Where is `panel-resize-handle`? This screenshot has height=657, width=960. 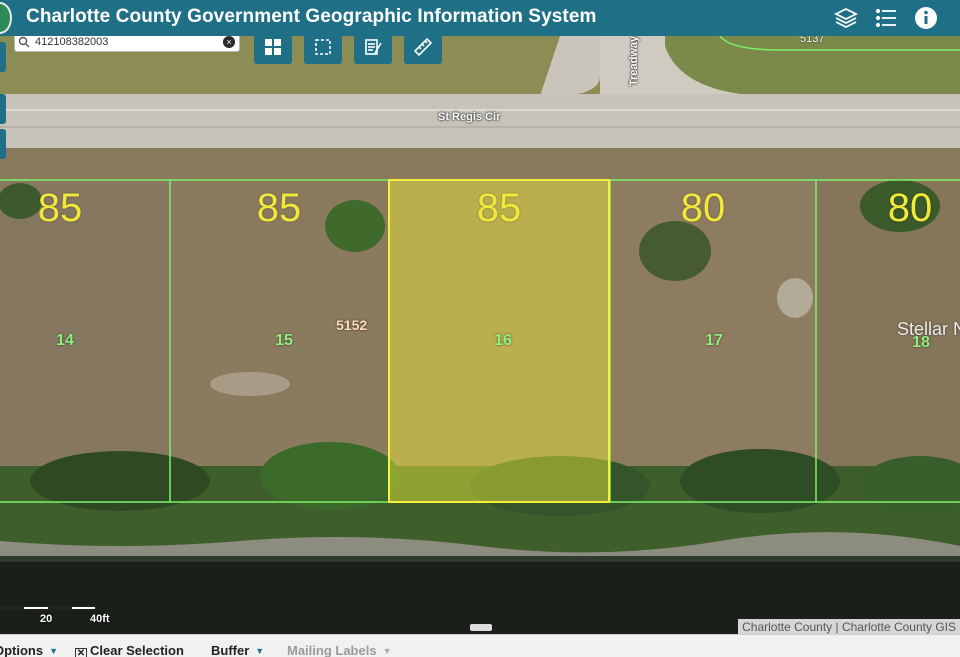
panel-resize-handle is located at coordinates (481, 627).